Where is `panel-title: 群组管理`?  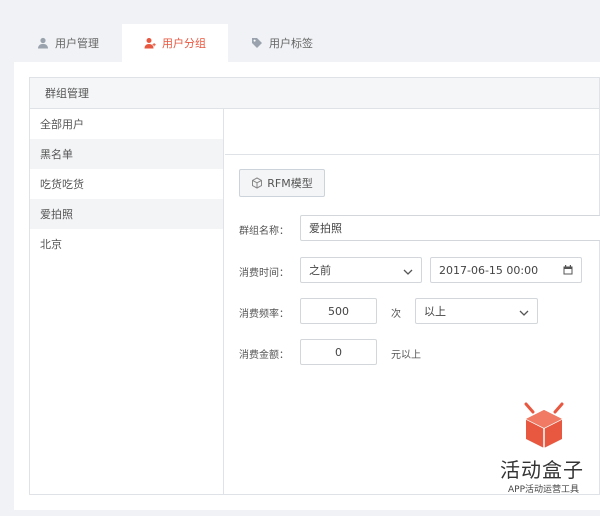 panel-title: 群组管理 is located at coordinates (67, 93).